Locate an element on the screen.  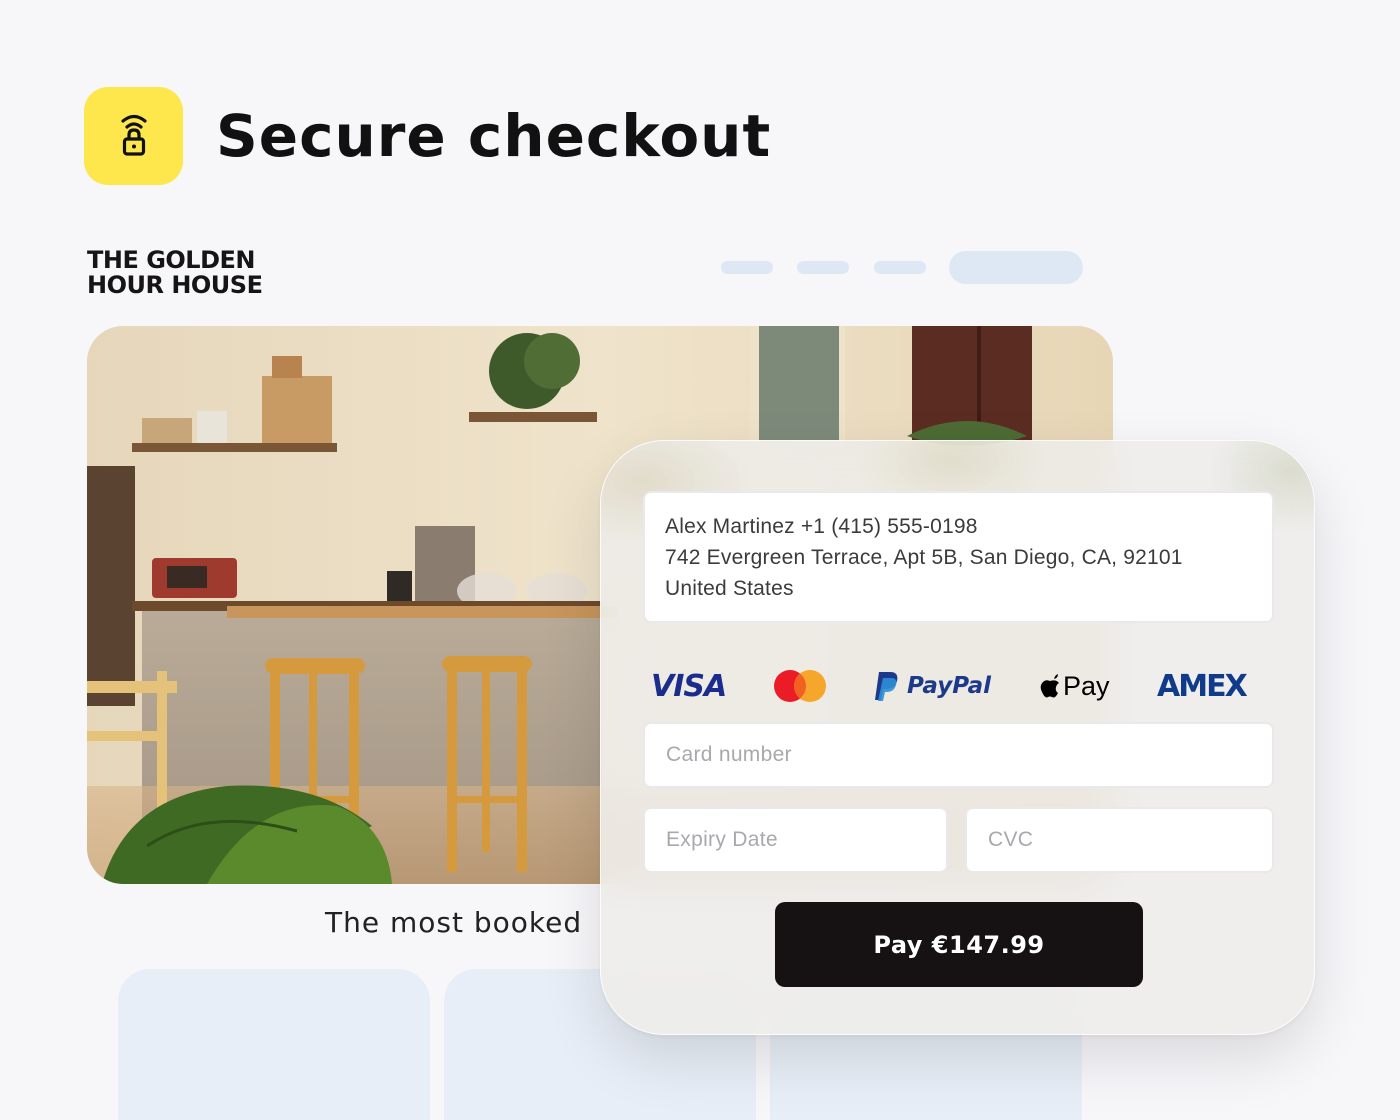
page-title: Secure checkout is located at coordinates (494, 136).